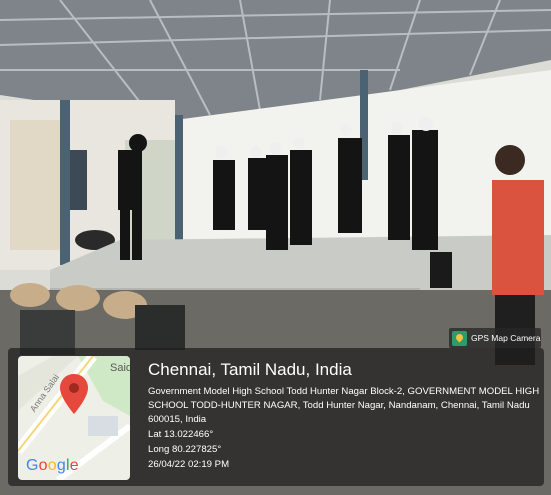  I want to click on latitude: Lat 13.022466°, so click(181, 434).